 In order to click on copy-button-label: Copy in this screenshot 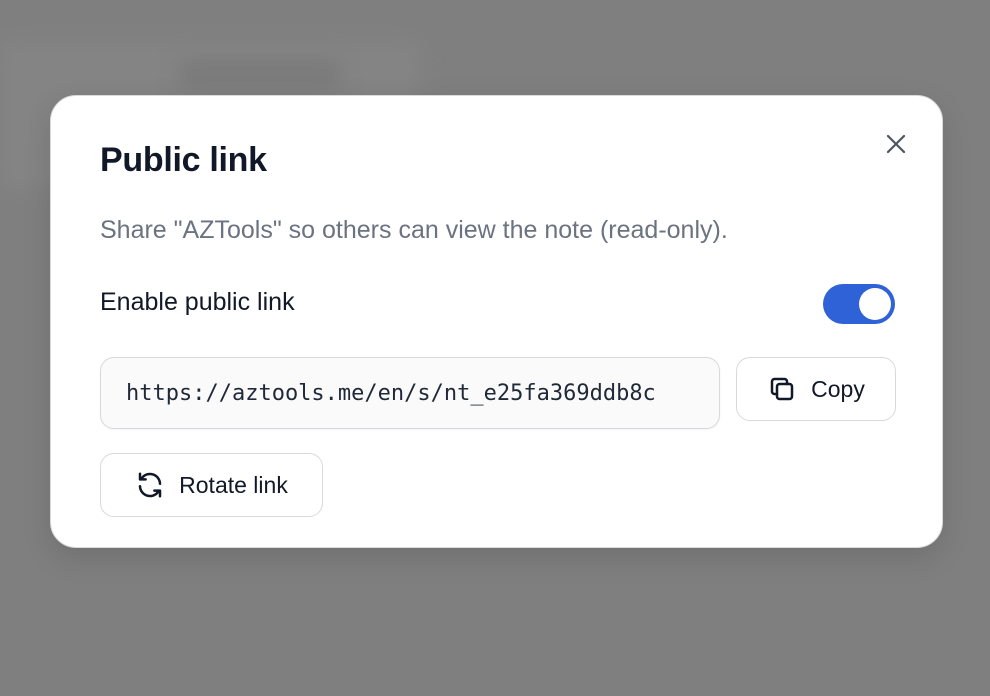, I will do `click(838, 388)`.